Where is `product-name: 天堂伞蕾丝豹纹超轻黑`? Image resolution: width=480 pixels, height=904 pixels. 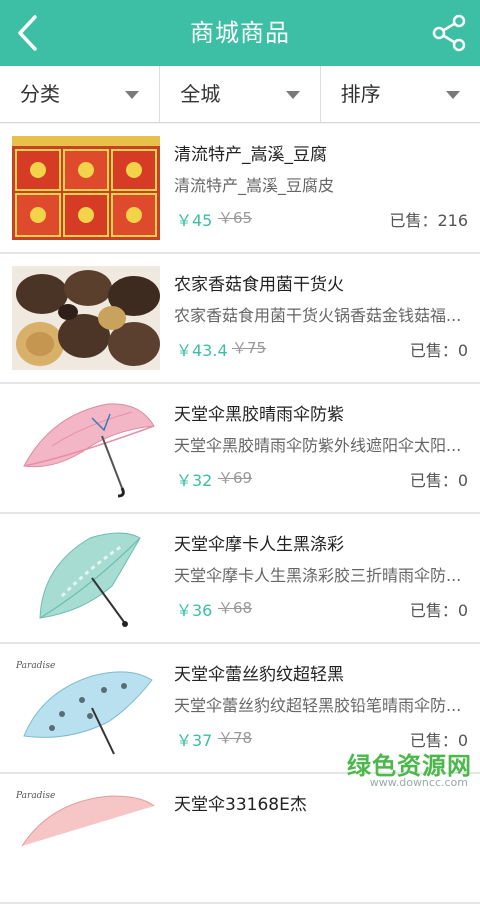 product-name: 天堂伞蕾丝豹纹超轻黑 is located at coordinates (259, 675).